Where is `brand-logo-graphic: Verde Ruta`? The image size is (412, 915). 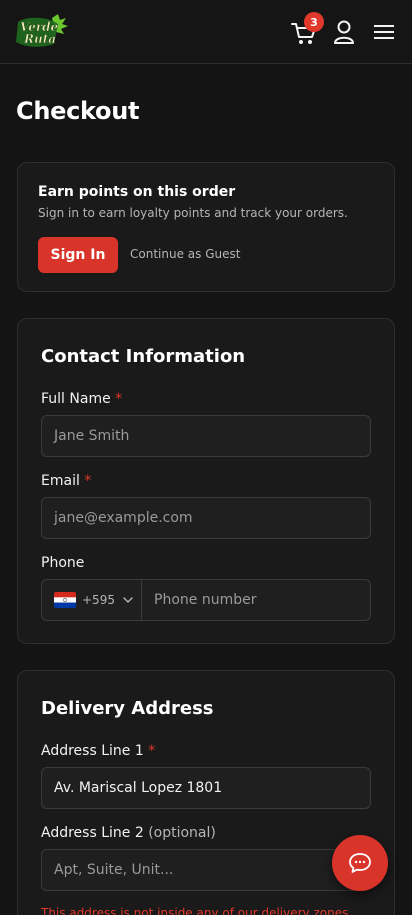 brand-logo-graphic: Verde Ruta is located at coordinates (42, 30).